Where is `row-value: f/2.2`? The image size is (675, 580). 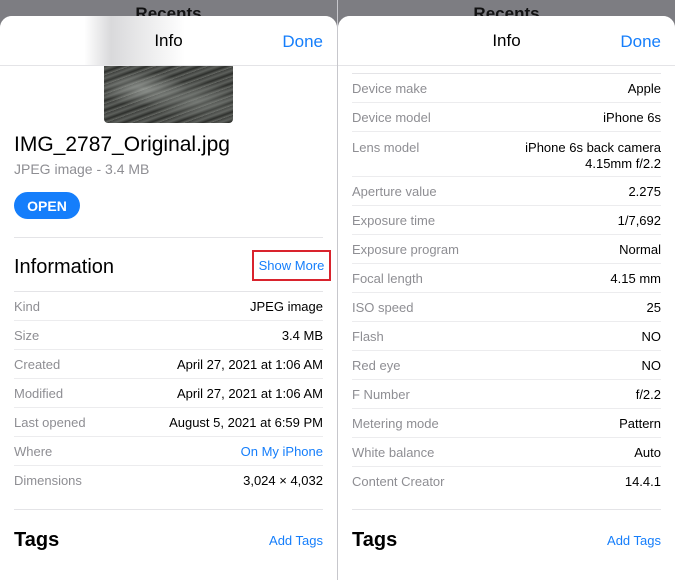
row-value: f/2.2 is located at coordinates (648, 394).